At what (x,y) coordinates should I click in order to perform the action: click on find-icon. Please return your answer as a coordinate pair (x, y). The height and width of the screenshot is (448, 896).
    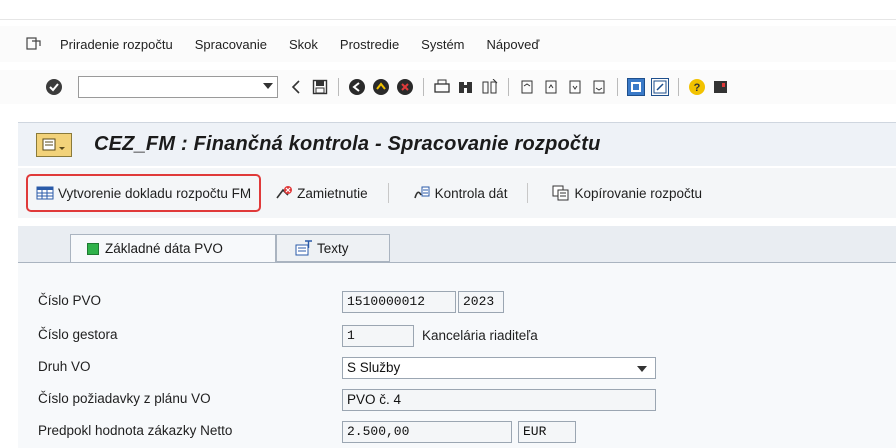
    Looking at the image, I should click on (466, 87).